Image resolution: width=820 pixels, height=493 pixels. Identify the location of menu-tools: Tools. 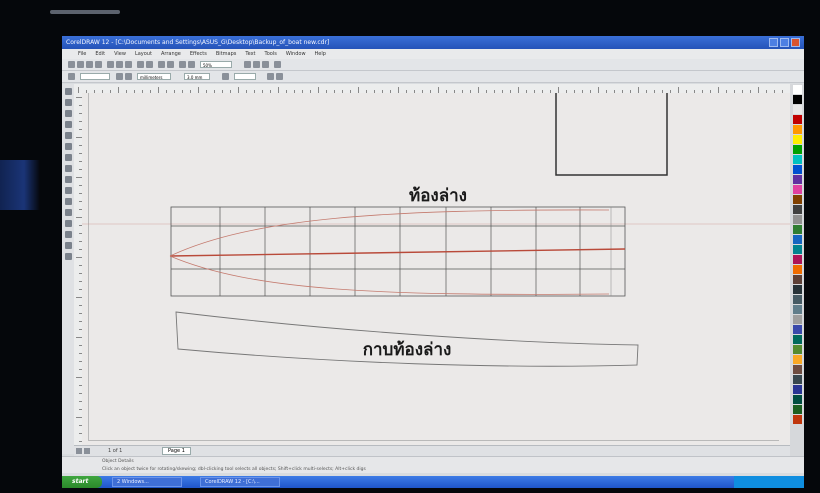
(271, 54).